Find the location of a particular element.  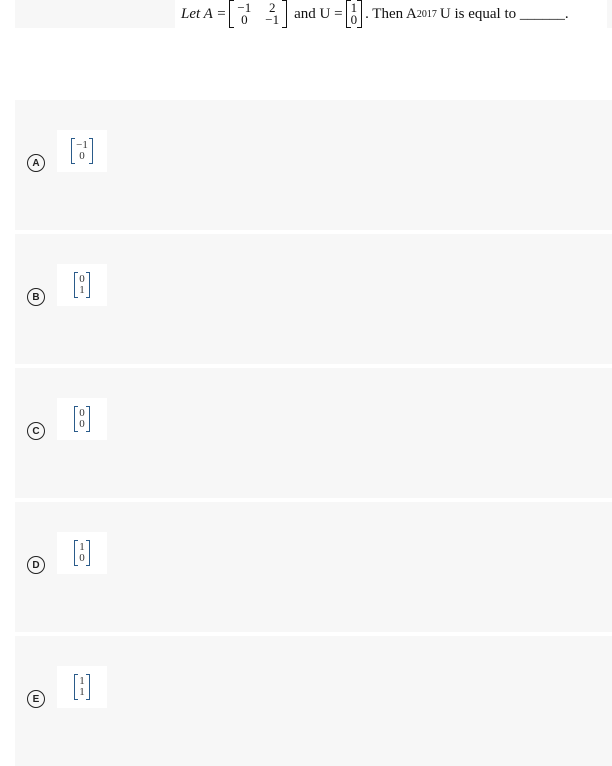

option-vector-image: 11 is located at coordinates (82, 687).